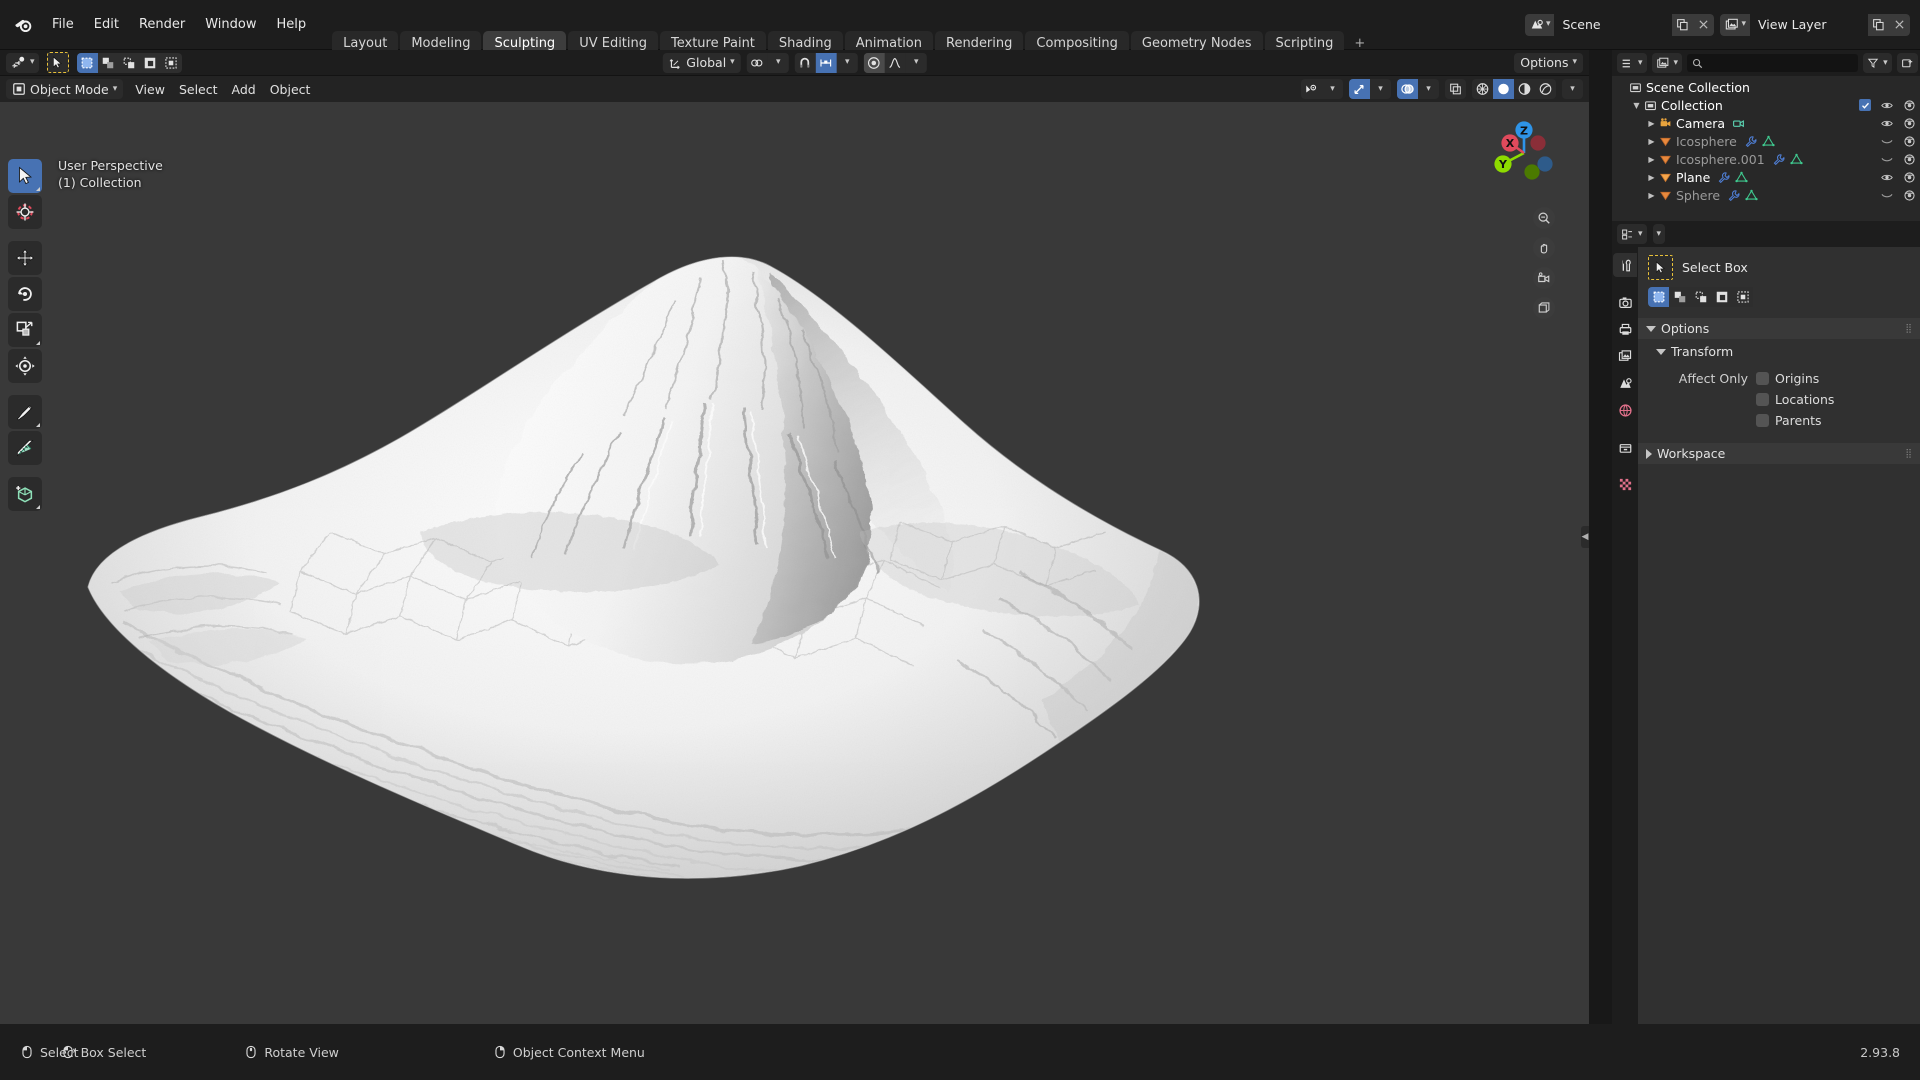  I want to click on outliner-row-sphere: ▶ Sphere, so click(1766, 195).